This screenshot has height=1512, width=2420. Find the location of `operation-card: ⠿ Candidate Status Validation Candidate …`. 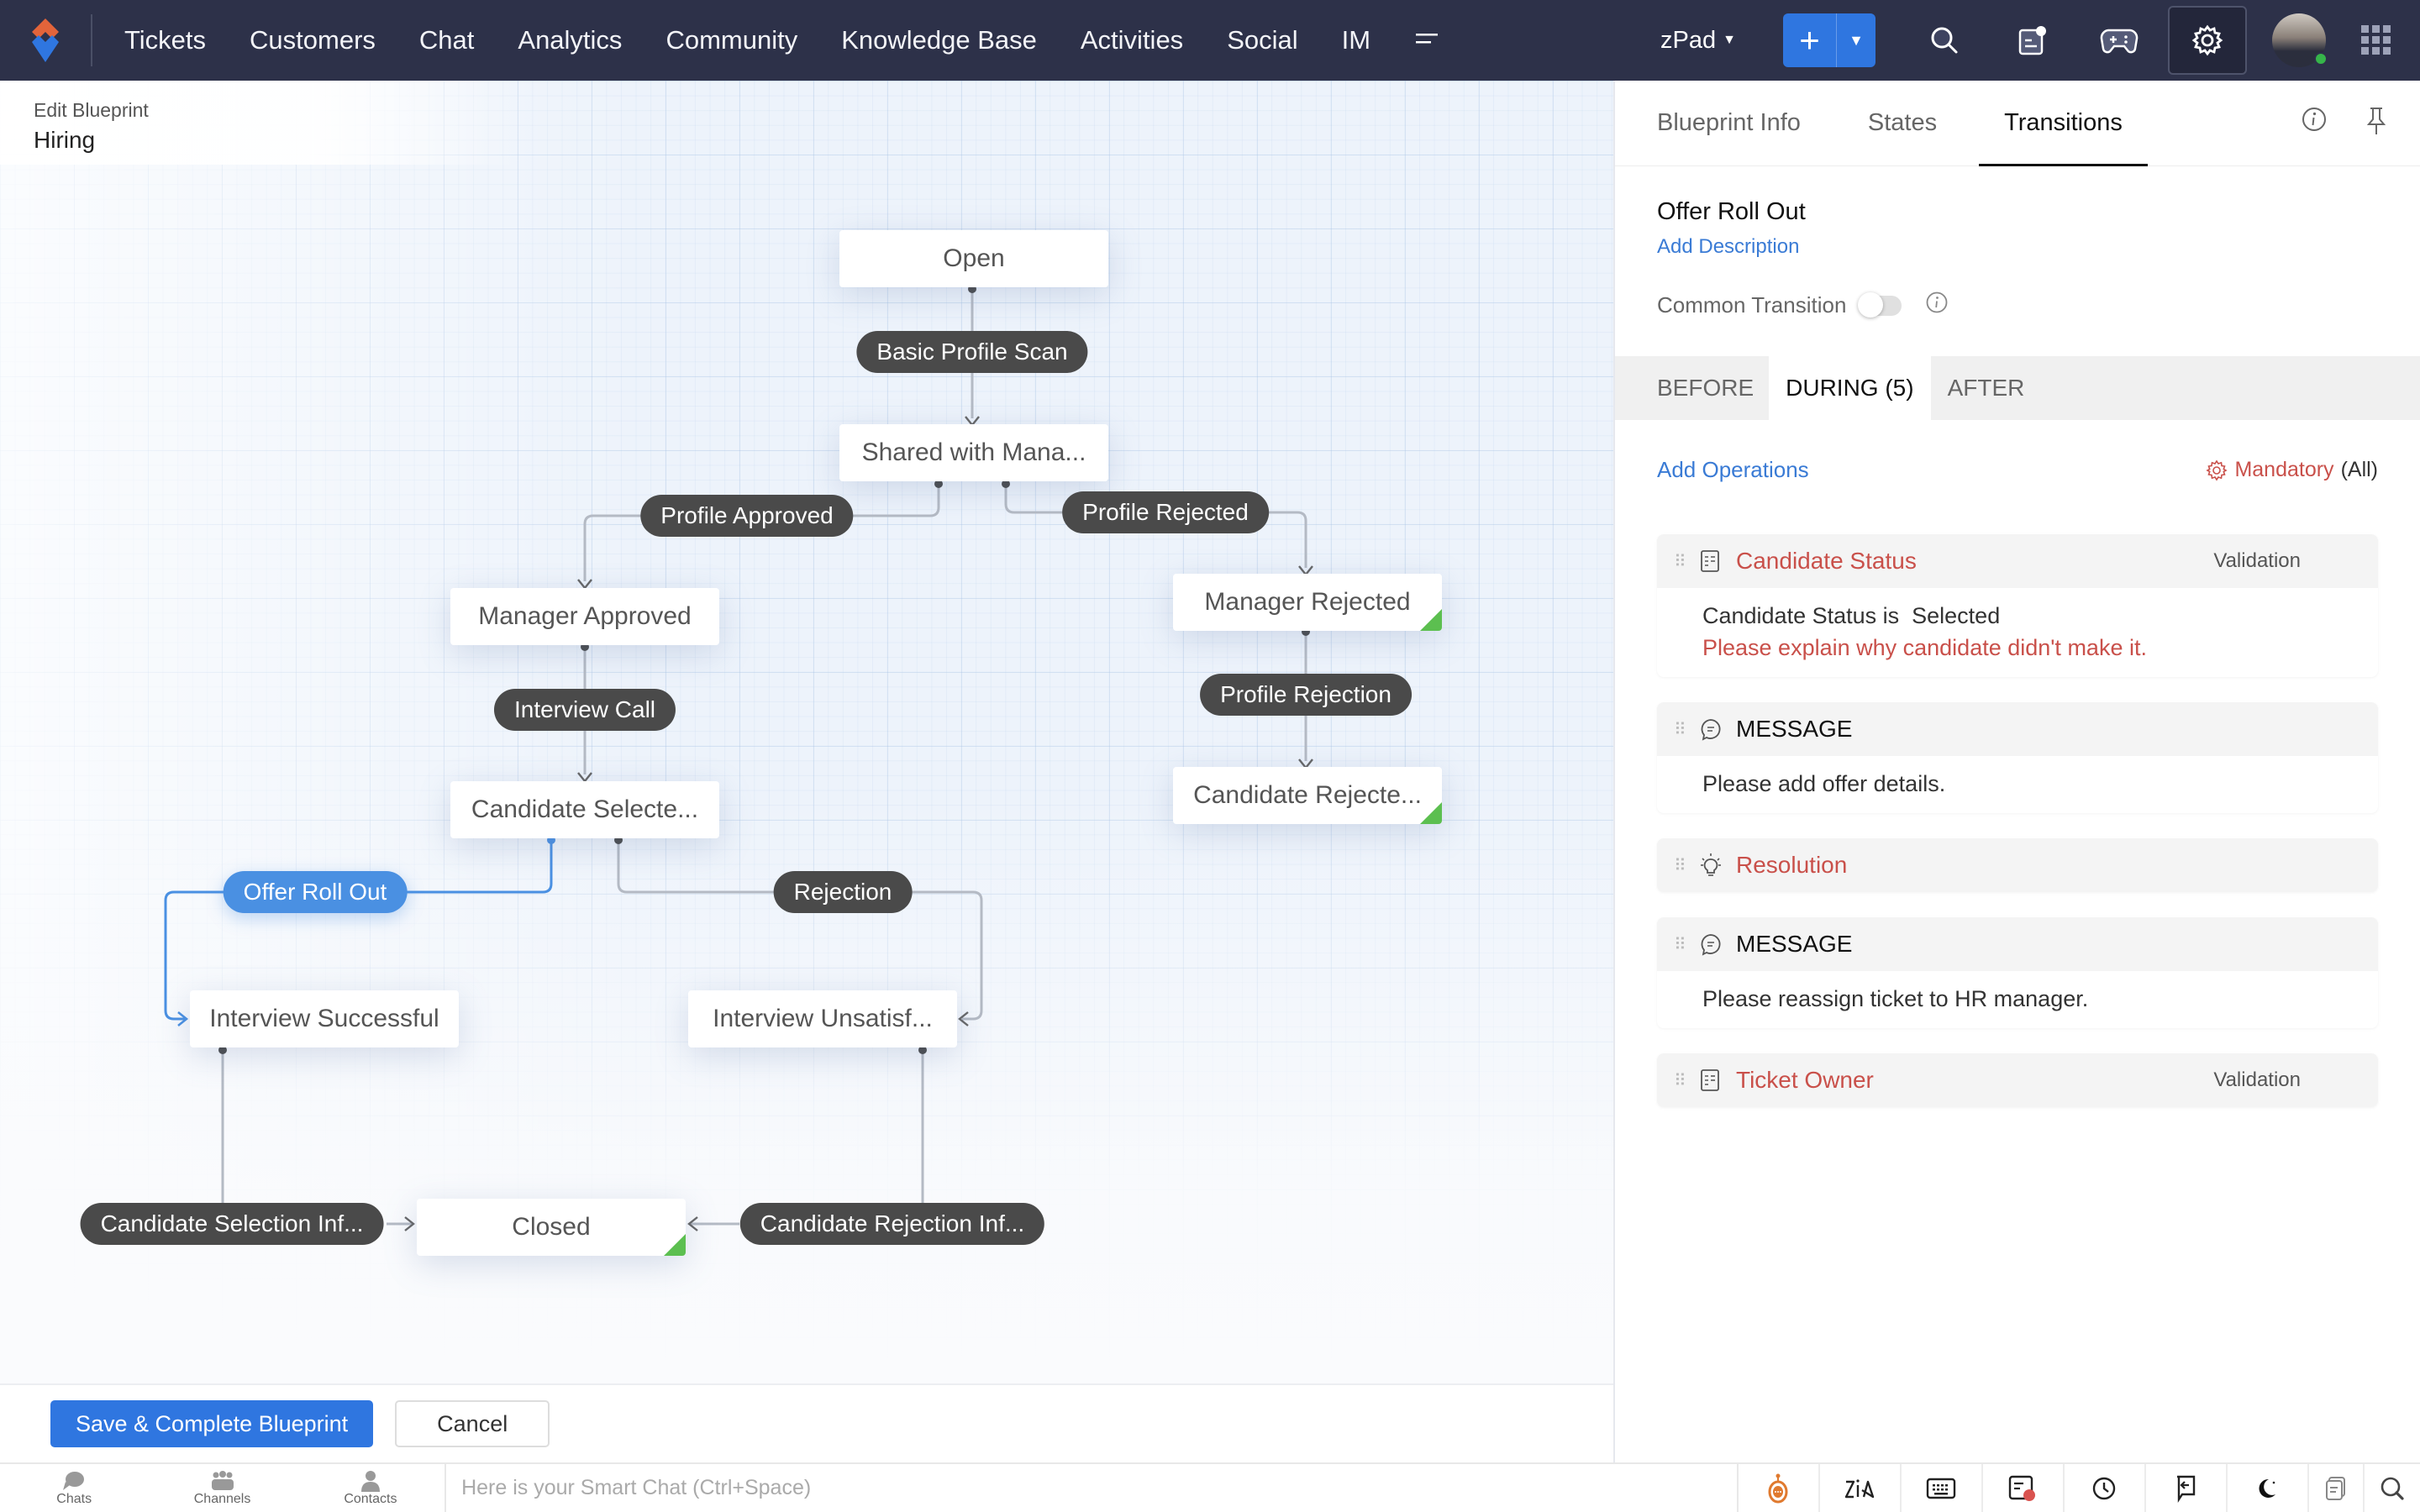

operation-card: ⠿ Candidate Status Validation Candidate … is located at coordinates (2017, 605).